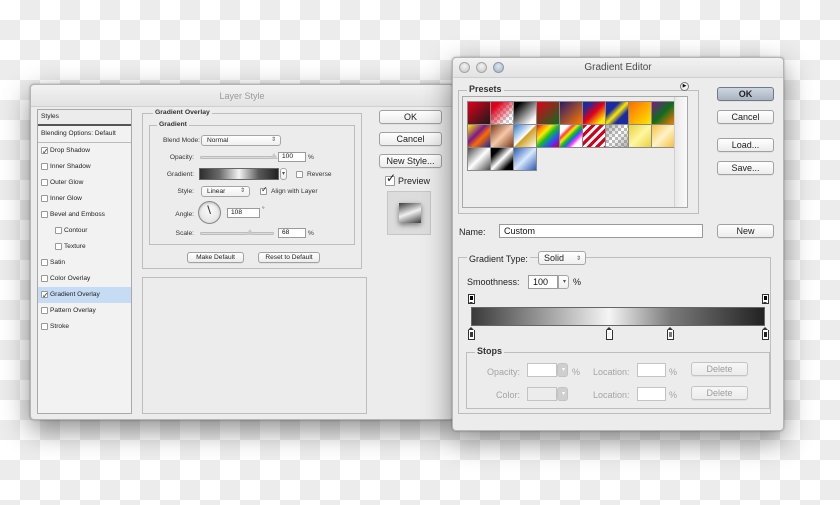 This screenshot has height=505, width=840. Describe the element at coordinates (543, 282) in the screenshot. I see `smoothness-input: 100` at that location.